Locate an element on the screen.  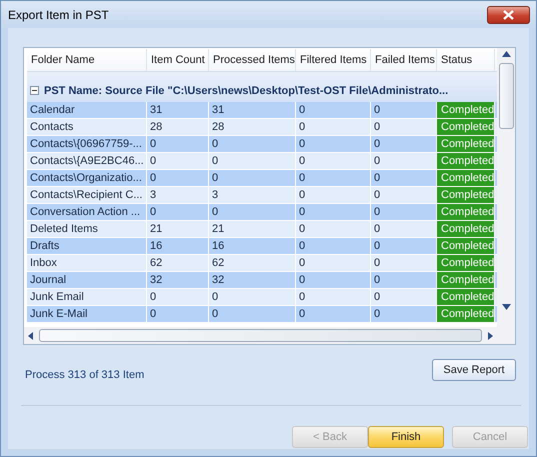
scroll-right-icon is located at coordinates (490, 336).